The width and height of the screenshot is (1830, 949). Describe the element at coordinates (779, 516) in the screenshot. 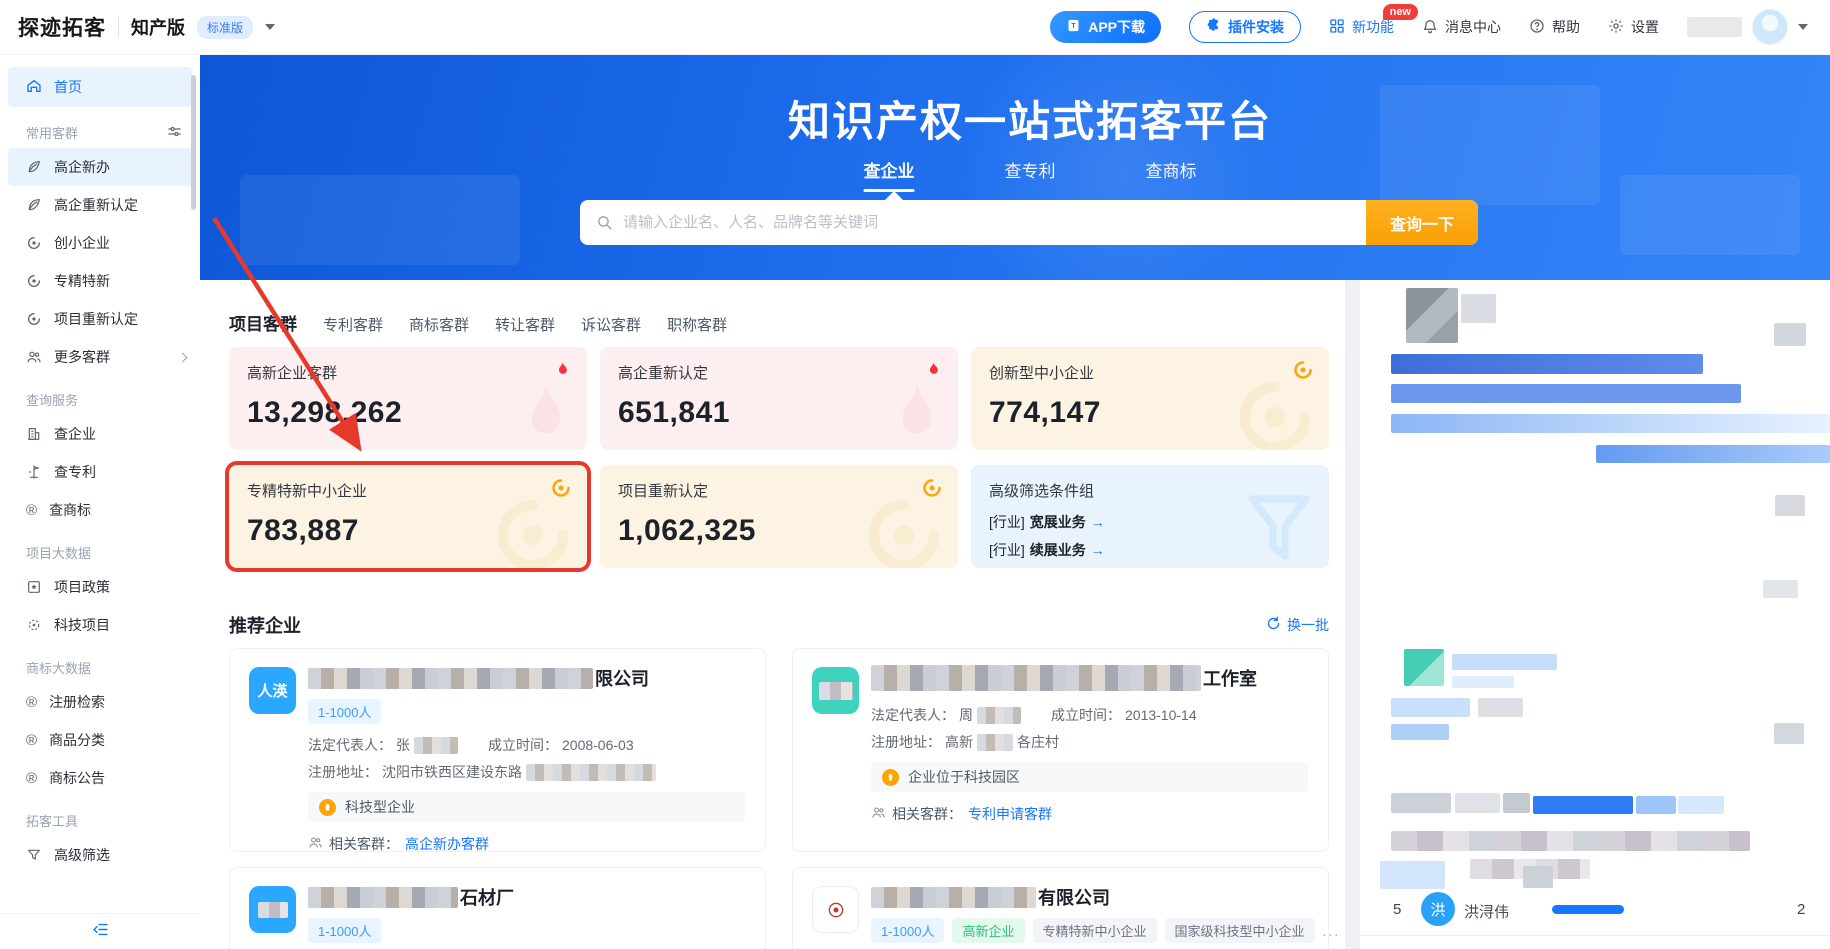

I see `stat-card-xiangmu-chongxin: 项目重新认定 1,062,325` at that location.